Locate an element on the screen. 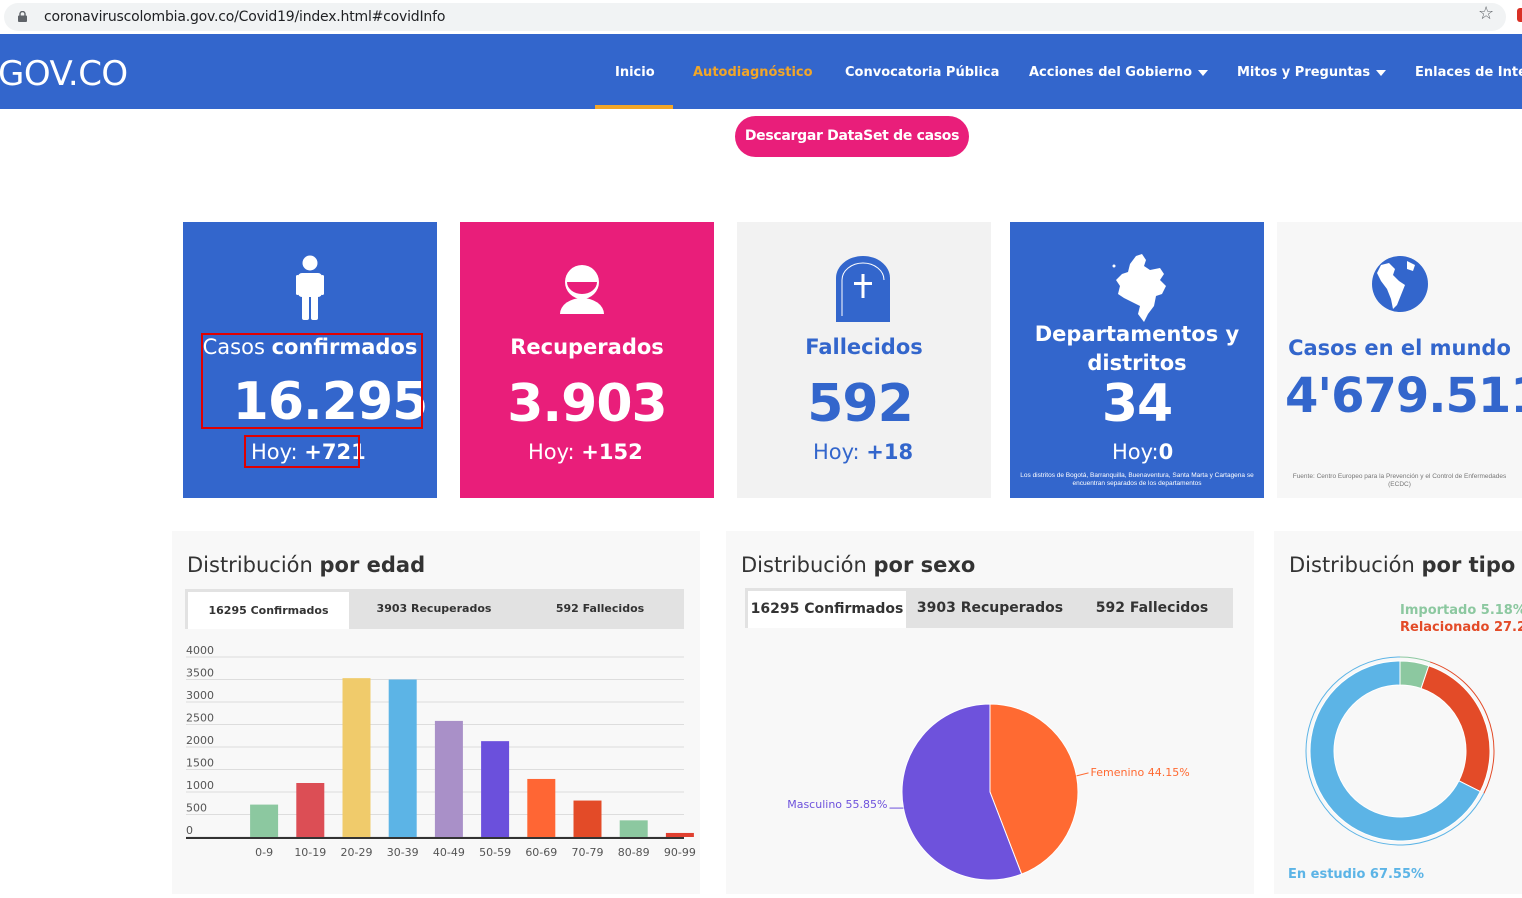 This screenshot has height=898, width=1522. globe-icon is located at coordinates (1400, 284).